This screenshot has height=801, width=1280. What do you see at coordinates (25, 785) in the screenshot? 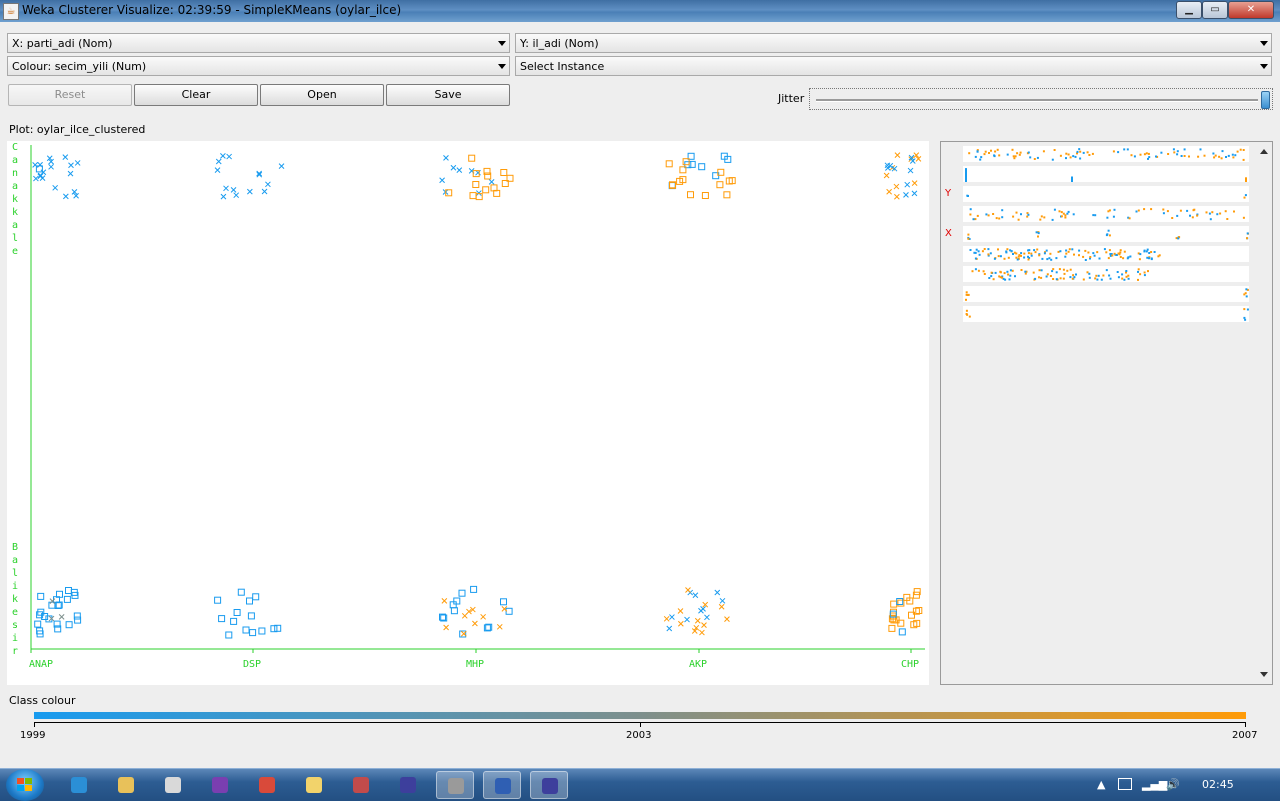
I see `start-button` at bounding box center [25, 785].